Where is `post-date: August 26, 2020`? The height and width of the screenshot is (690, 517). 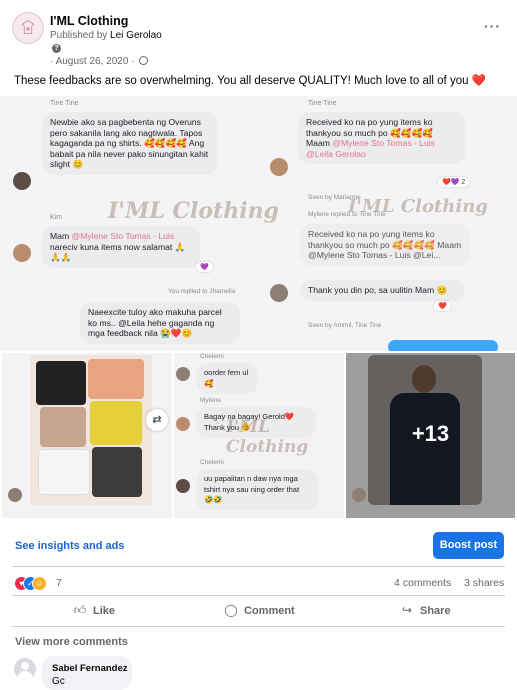
post-date: August 26, 2020 is located at coordinates (92, 61).